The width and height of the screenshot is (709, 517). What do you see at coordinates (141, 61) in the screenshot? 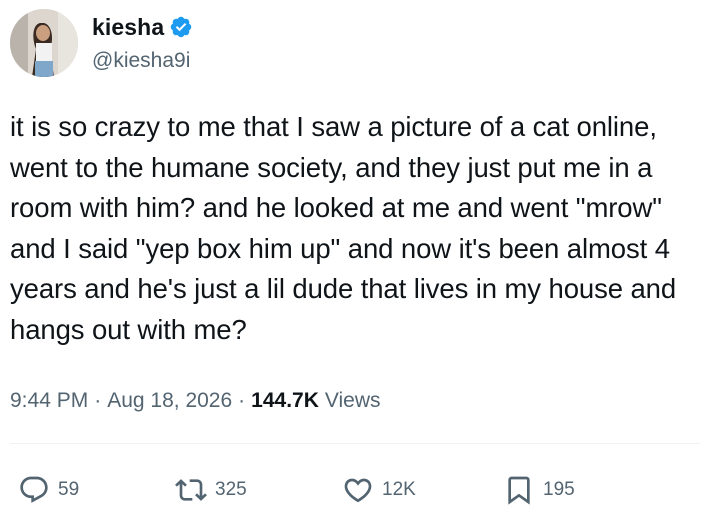
I see `author-handle: @kiesha9i` at bounding box center [141, 61].